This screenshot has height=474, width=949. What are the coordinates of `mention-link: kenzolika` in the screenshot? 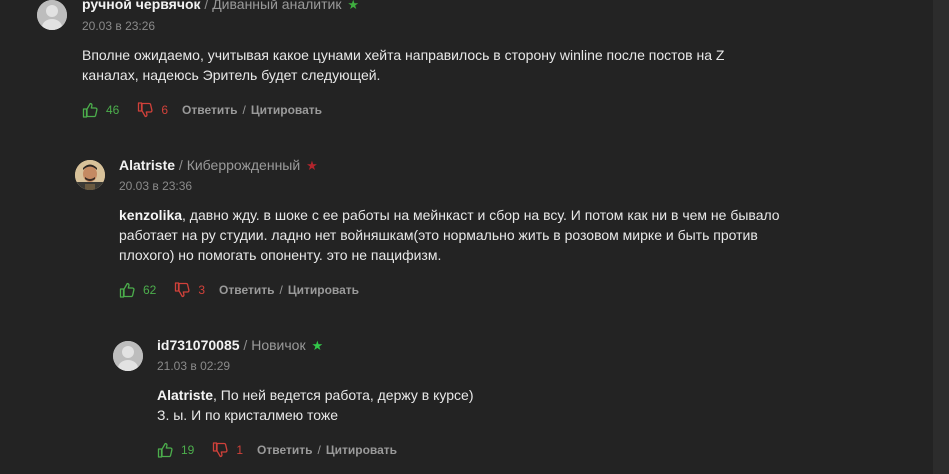 It's located at (150, 215).